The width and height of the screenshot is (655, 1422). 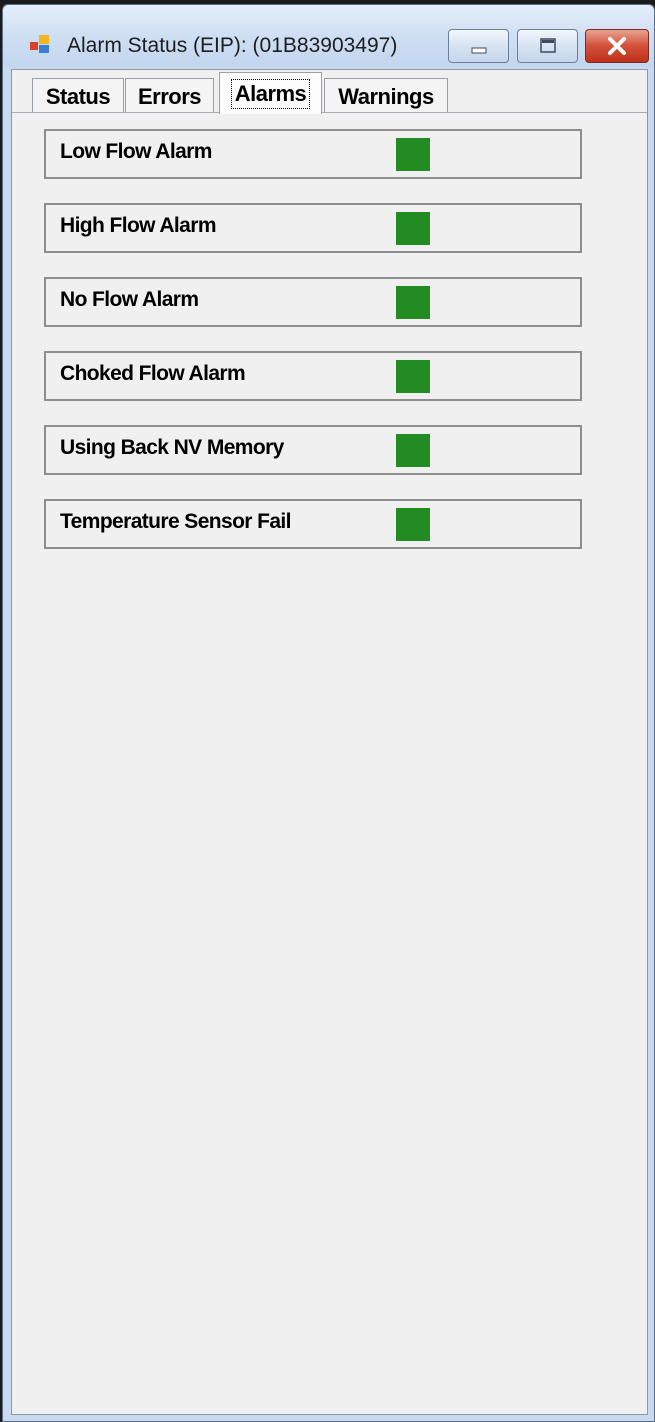 I want to click on tab-label: Errors, so click(x=169, y=96).